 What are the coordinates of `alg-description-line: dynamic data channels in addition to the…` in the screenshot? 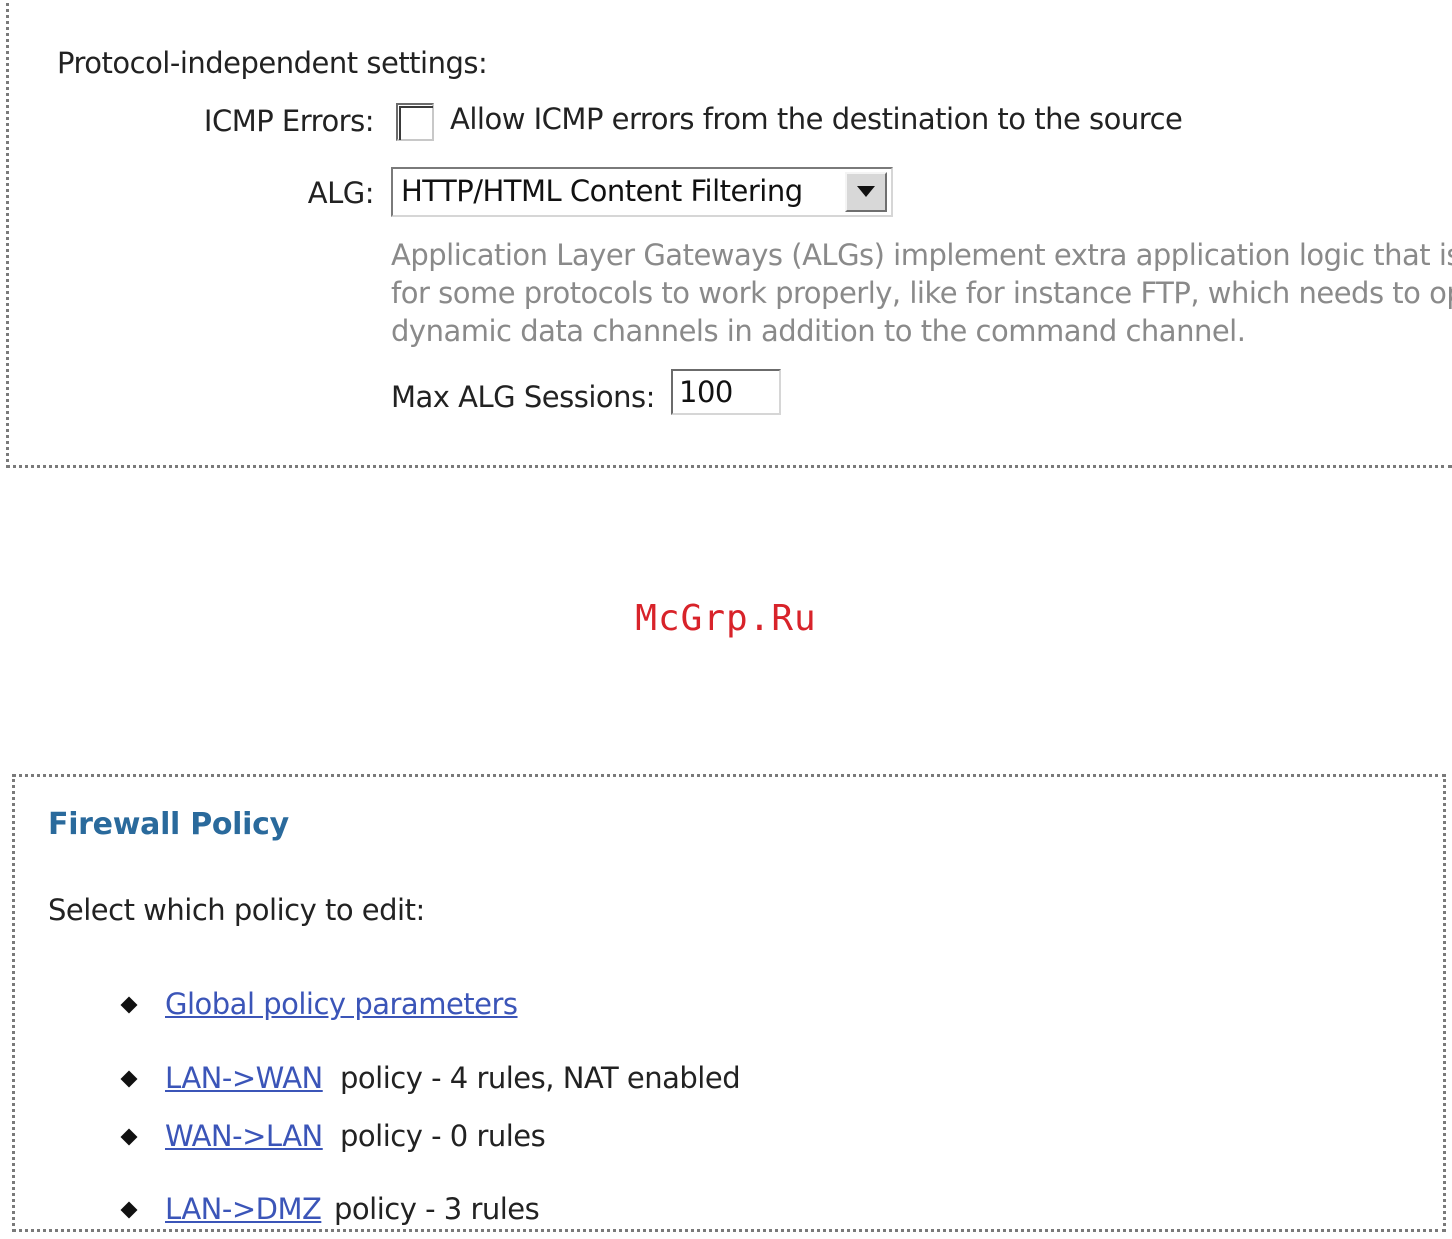 It's located at (818, 331).